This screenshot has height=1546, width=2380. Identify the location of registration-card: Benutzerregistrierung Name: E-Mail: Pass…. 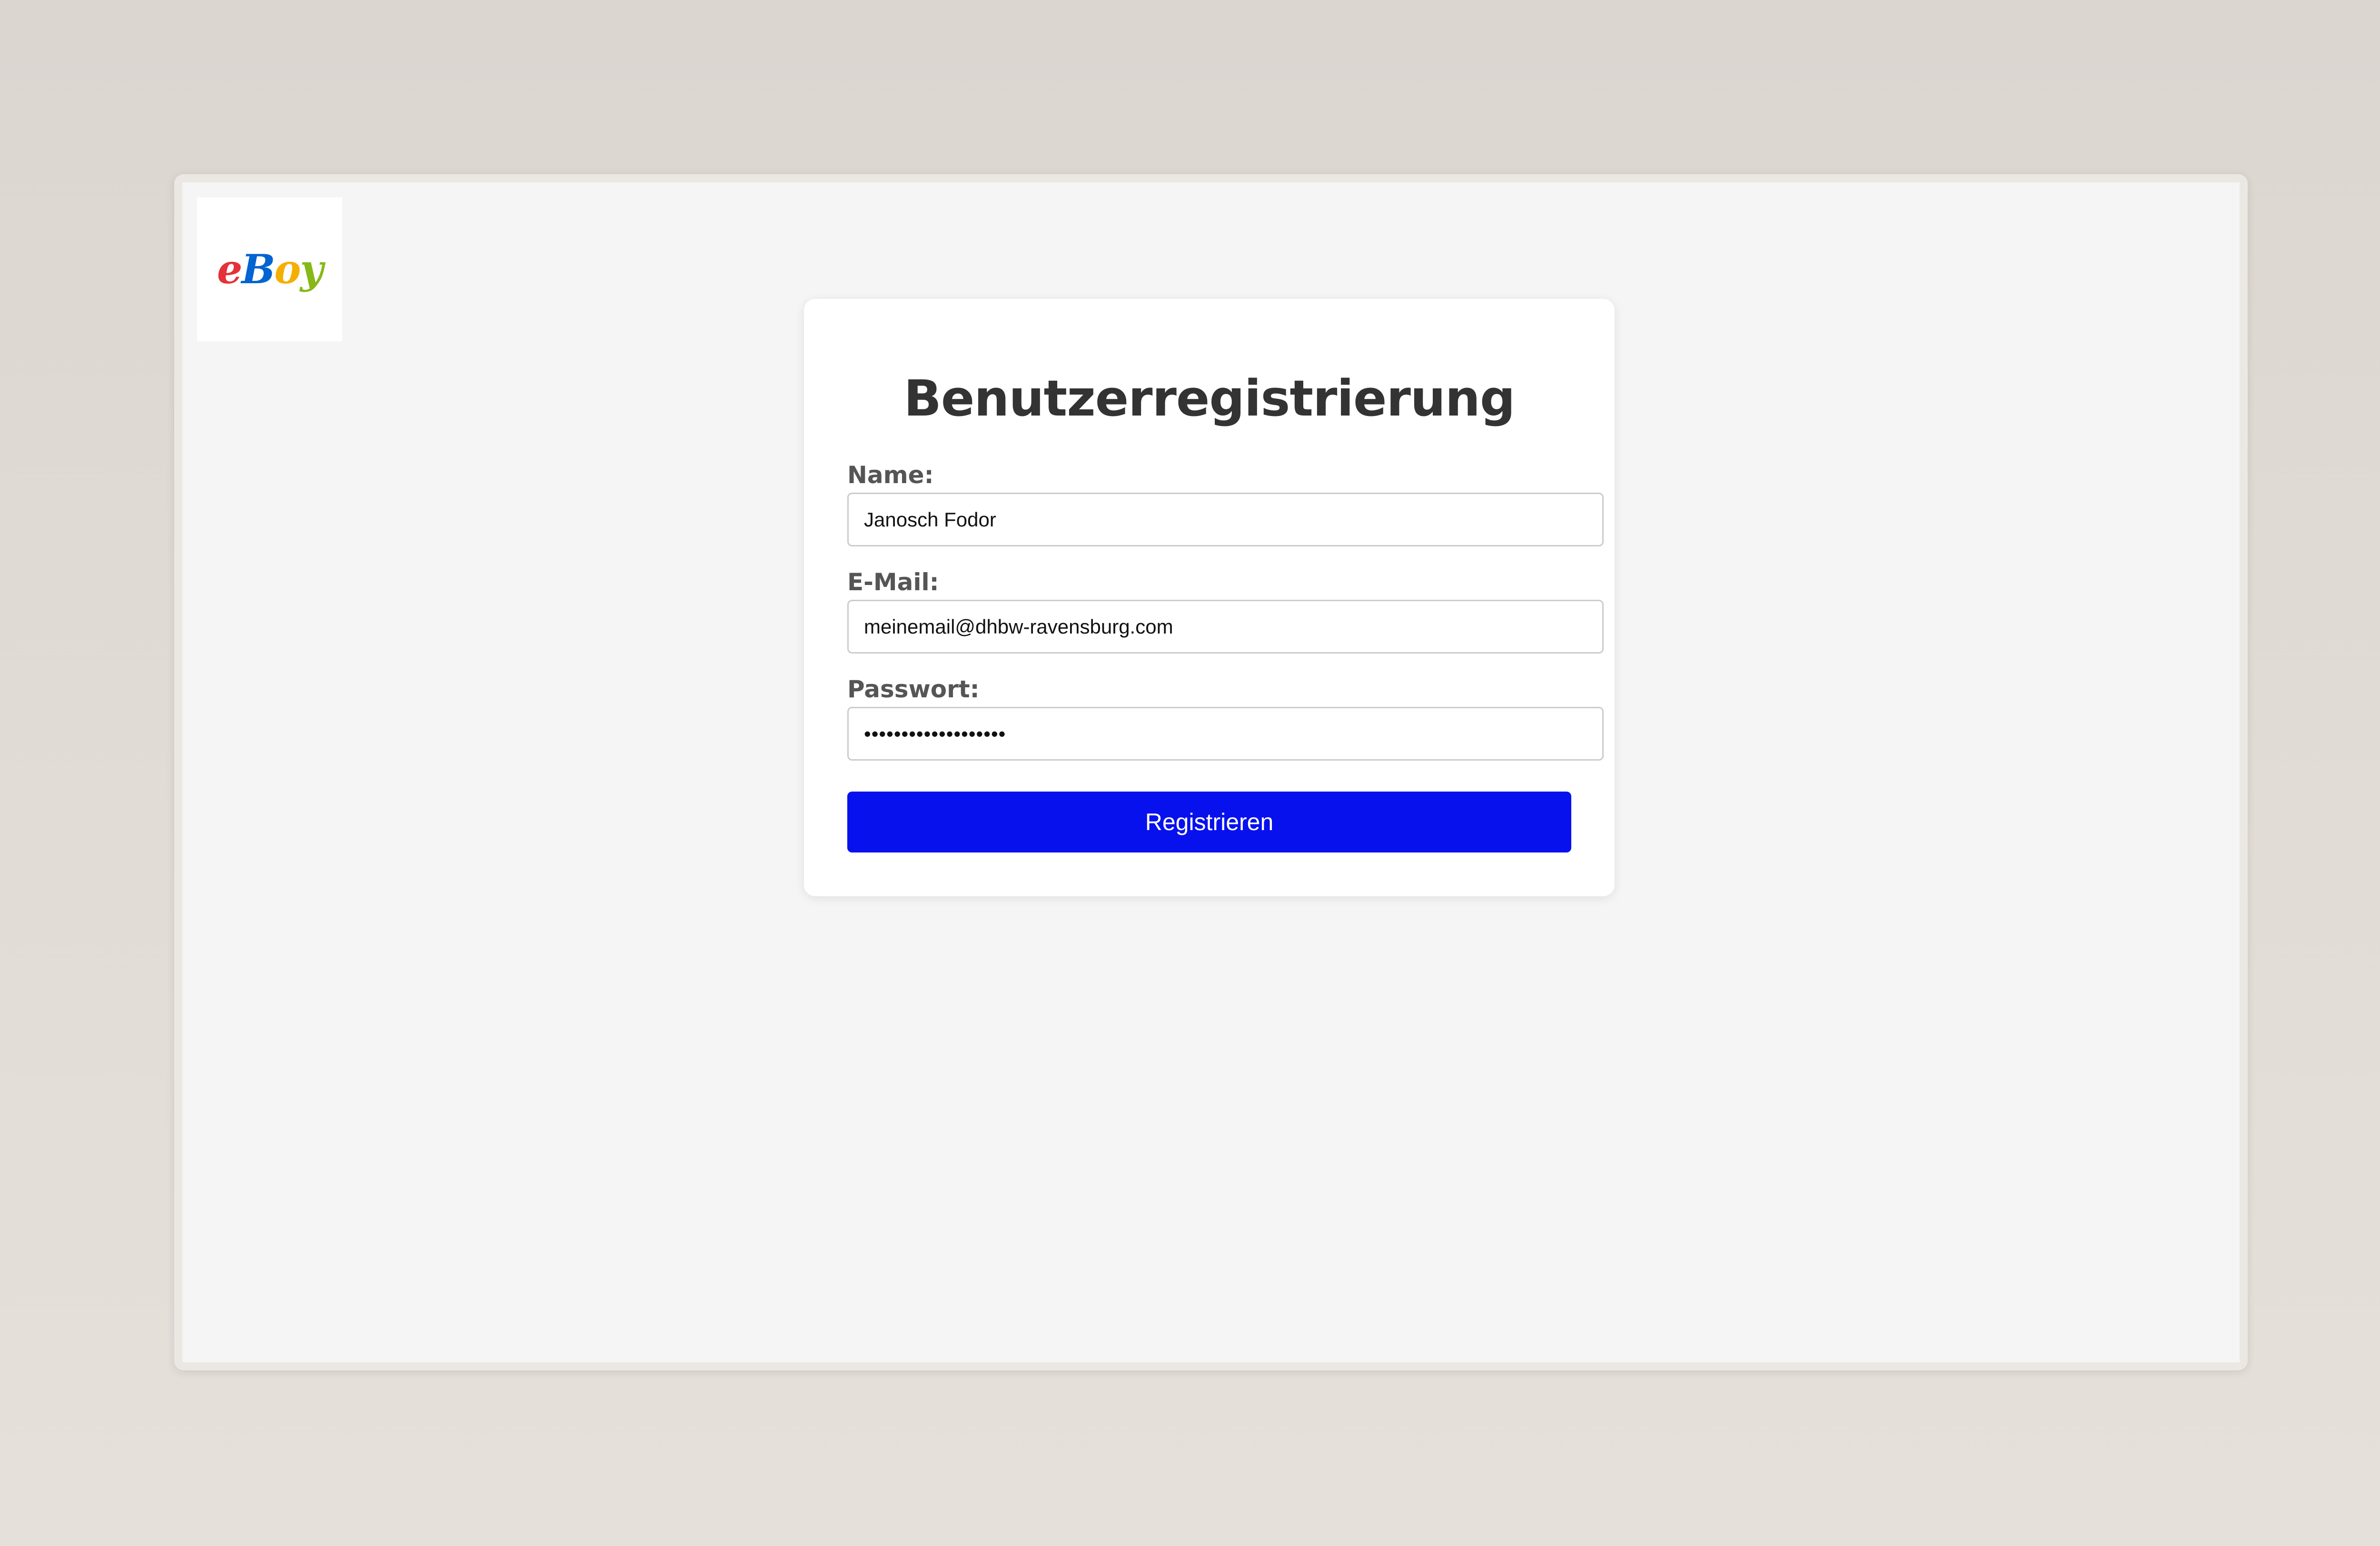
(1209, 597).